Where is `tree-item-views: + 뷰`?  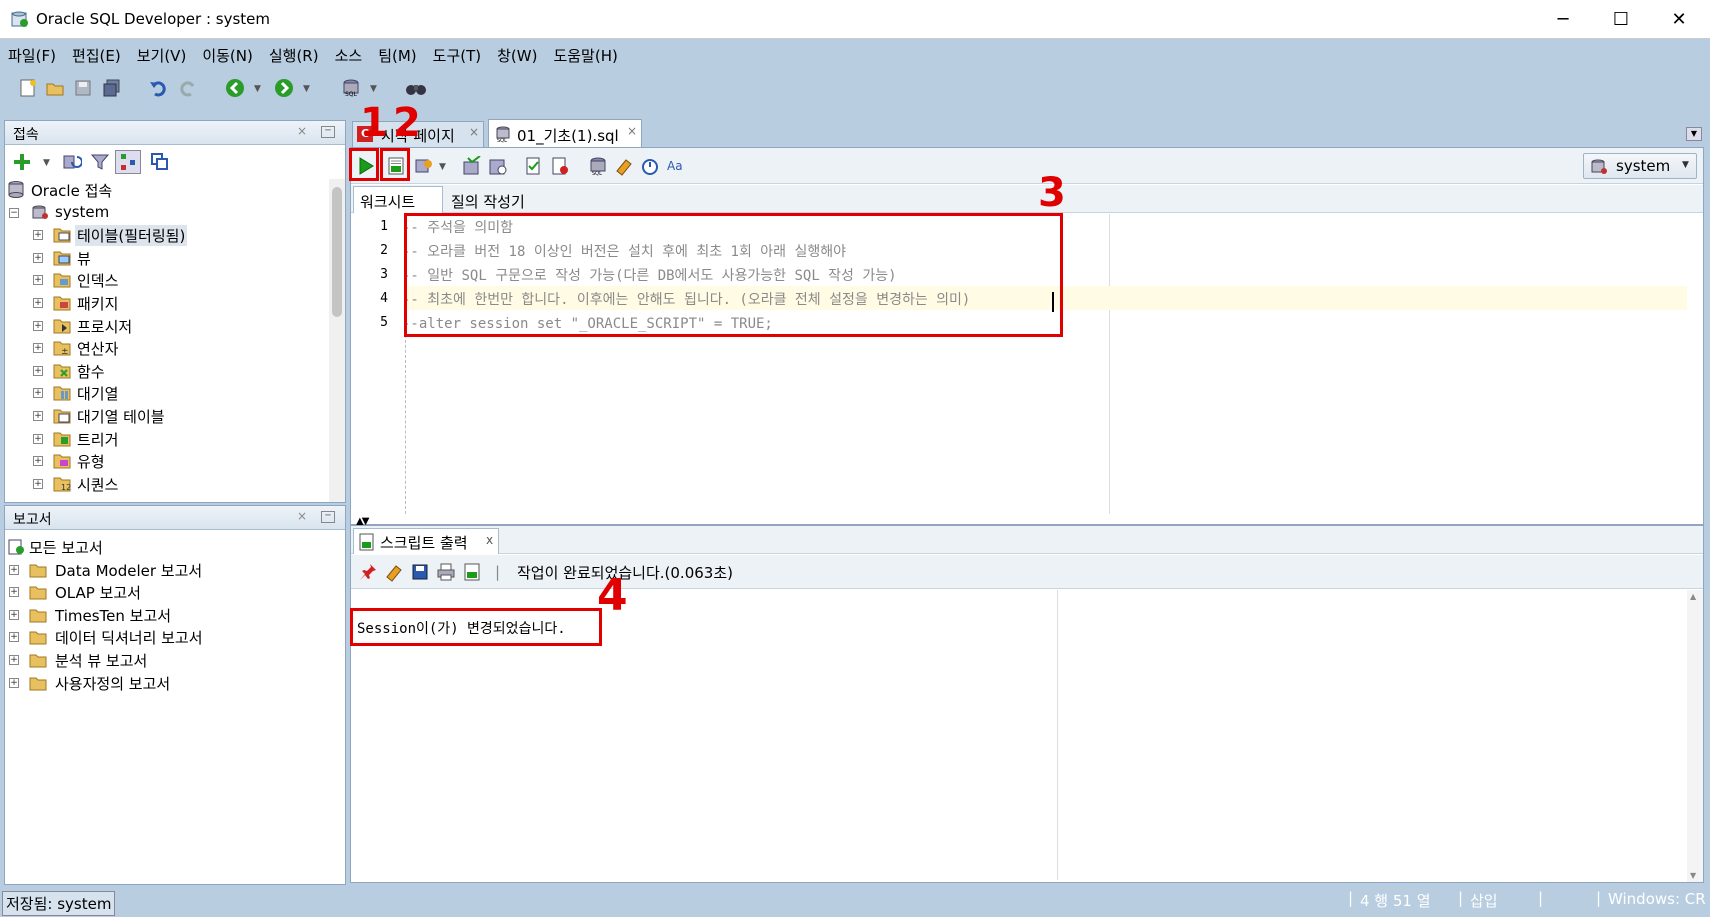
tree-item-views: + 뷰 is located at coordinates (167, 258).